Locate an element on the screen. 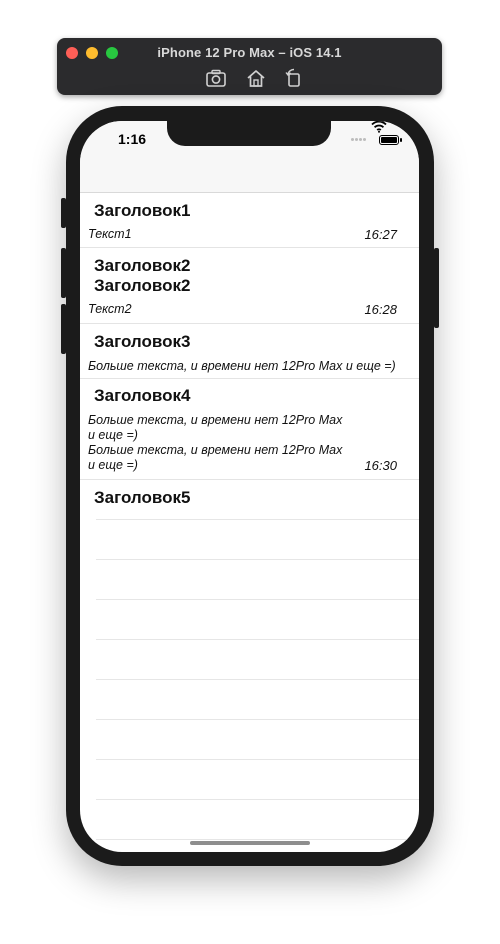 The image size is (500, 944). simulator-title: iPhone 12 Pro Max – iOS 14.1 is located at coordinates (249, 52).